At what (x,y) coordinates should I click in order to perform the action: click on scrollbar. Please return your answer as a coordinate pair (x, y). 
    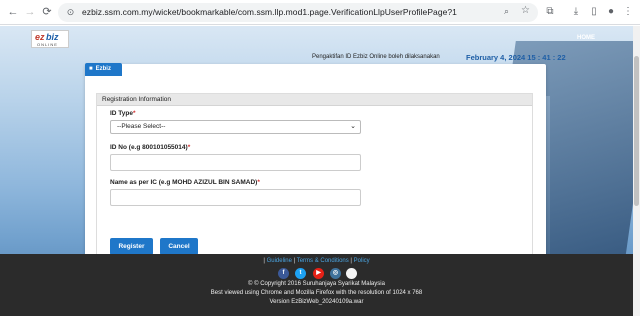
    Looking at the image, I should click on (636, 171).